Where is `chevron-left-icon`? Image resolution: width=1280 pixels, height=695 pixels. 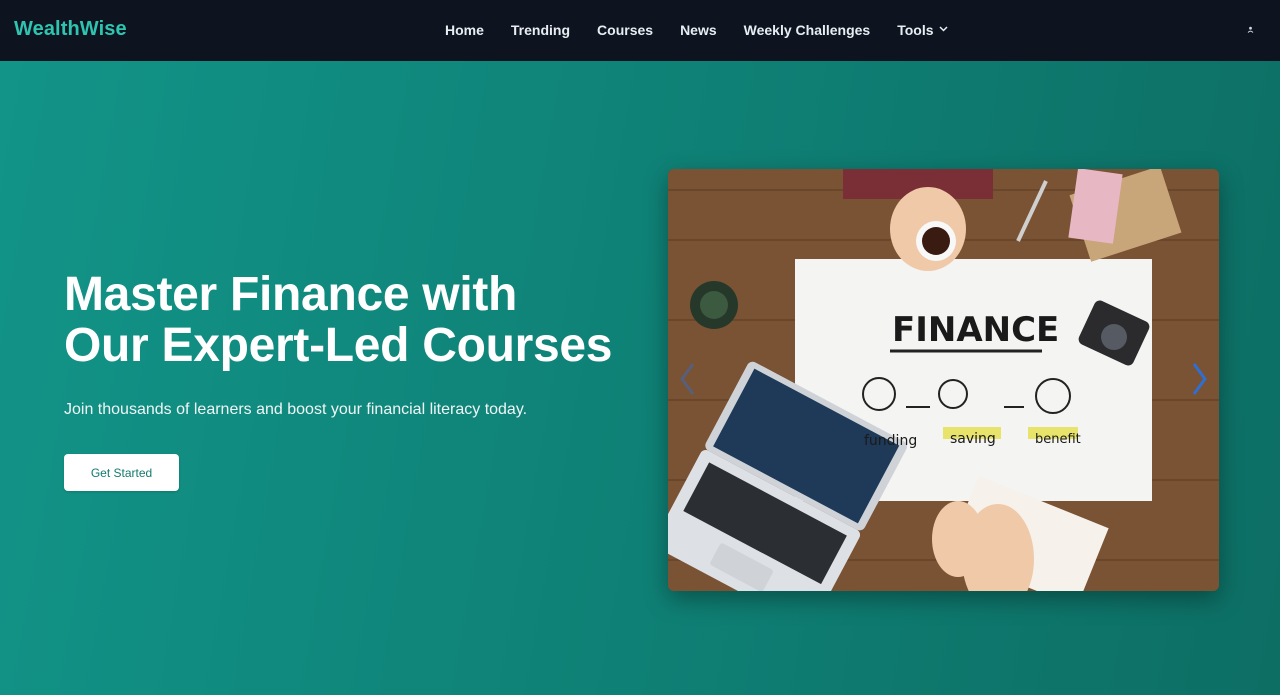 chevron-left-icon is located at coordinates (687, 379).